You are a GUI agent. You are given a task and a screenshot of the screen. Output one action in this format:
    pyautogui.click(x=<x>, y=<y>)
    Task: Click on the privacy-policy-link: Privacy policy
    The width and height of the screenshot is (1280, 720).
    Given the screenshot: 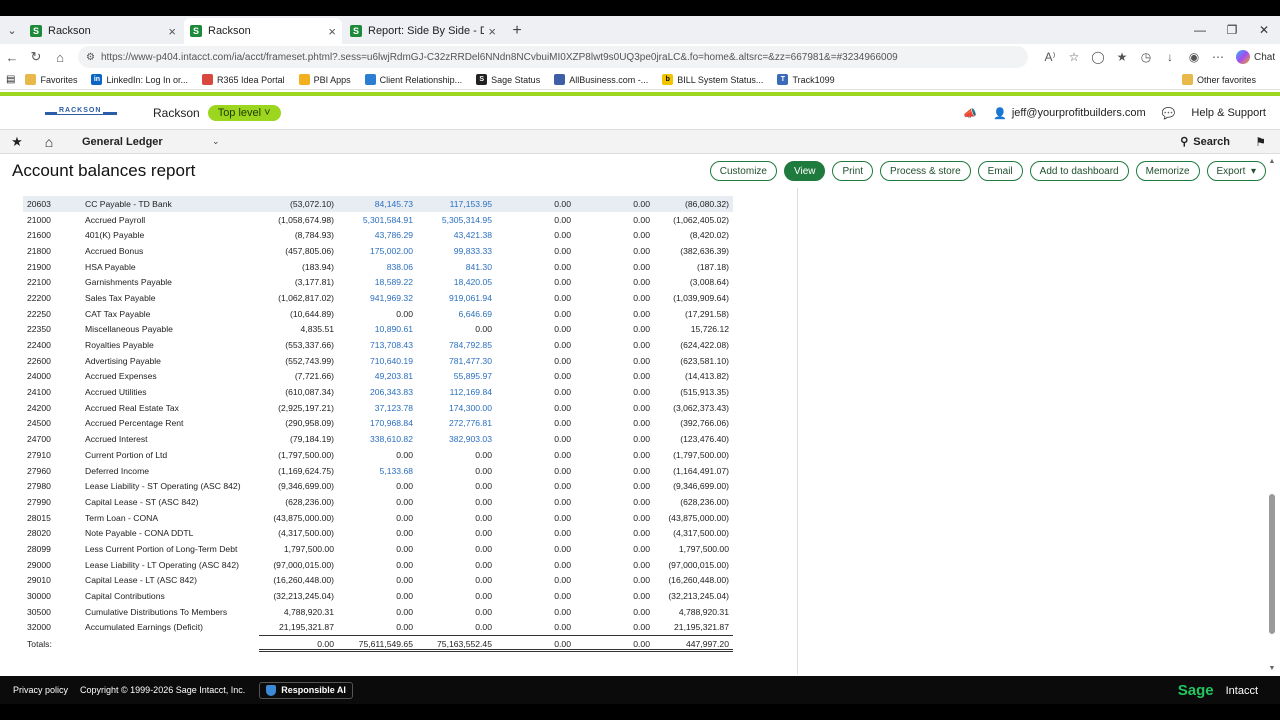 What is the action you would take?
    pyautogui.click(x=40, y=690)
    